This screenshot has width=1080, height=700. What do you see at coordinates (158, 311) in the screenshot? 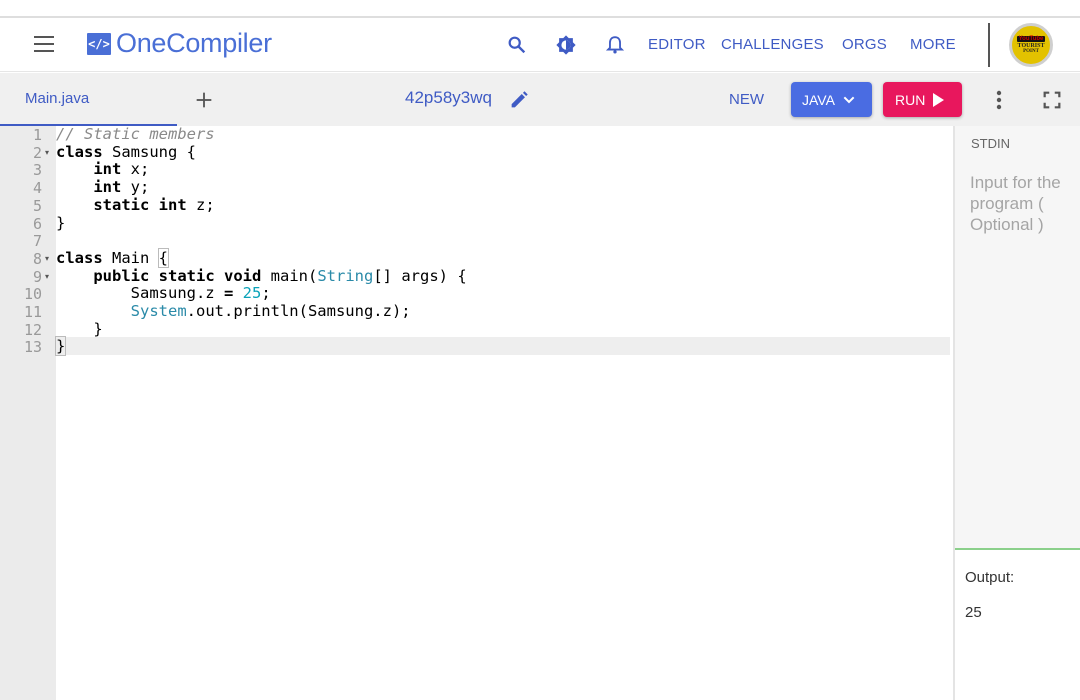
I see `code-token: System` at bounding box center [158, 311].